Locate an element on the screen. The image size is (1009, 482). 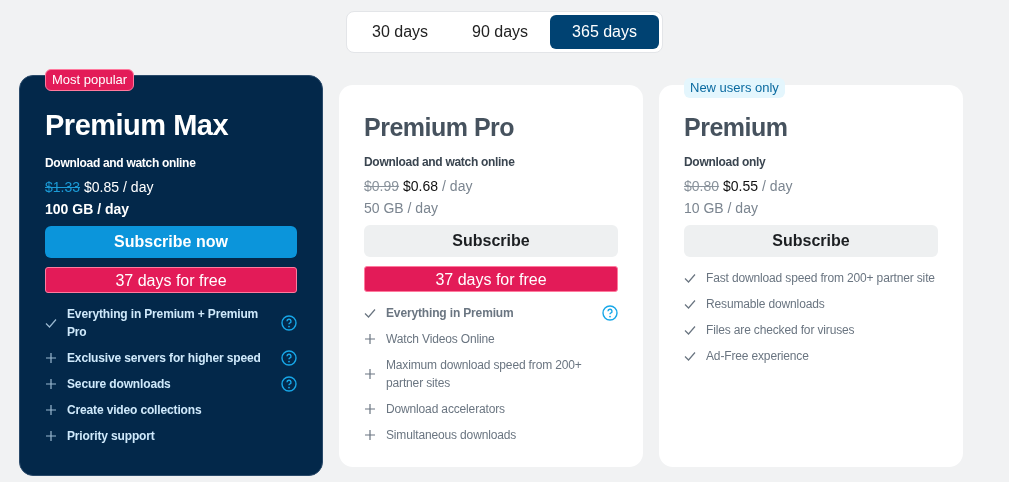
feature-text: Everything in Premium is located at coordinates (450, 313).